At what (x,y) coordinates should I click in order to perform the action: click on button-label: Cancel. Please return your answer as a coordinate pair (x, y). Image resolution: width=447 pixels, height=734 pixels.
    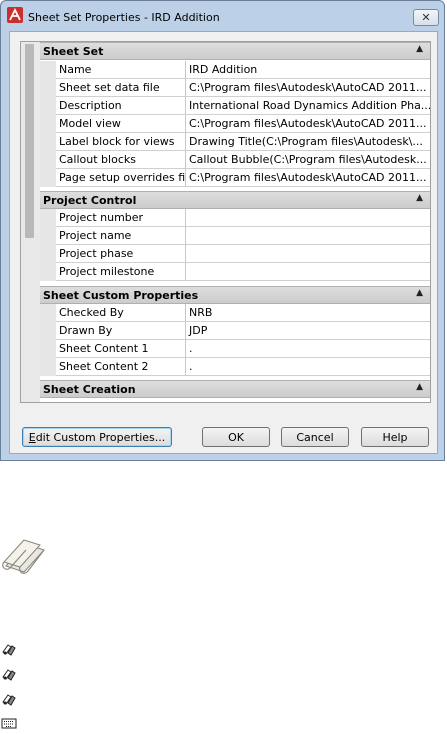
    Looking at the image, I should click on (315, 437).